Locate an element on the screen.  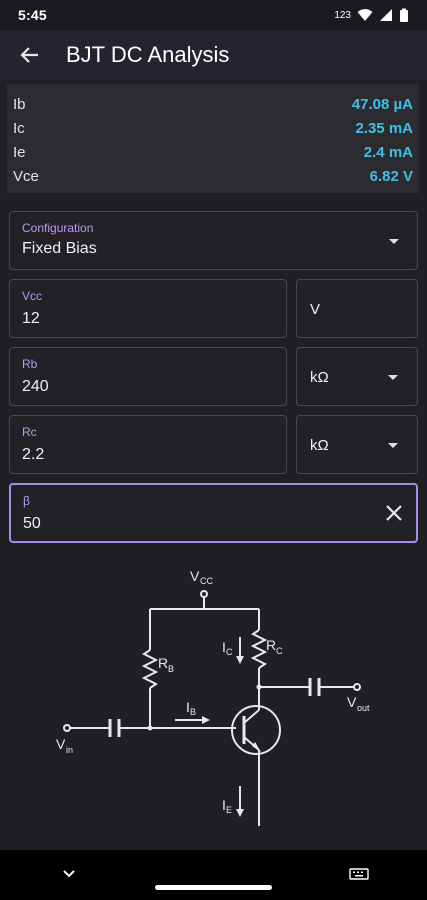
status-time: 5:45 is located at coordinates (32, 15).